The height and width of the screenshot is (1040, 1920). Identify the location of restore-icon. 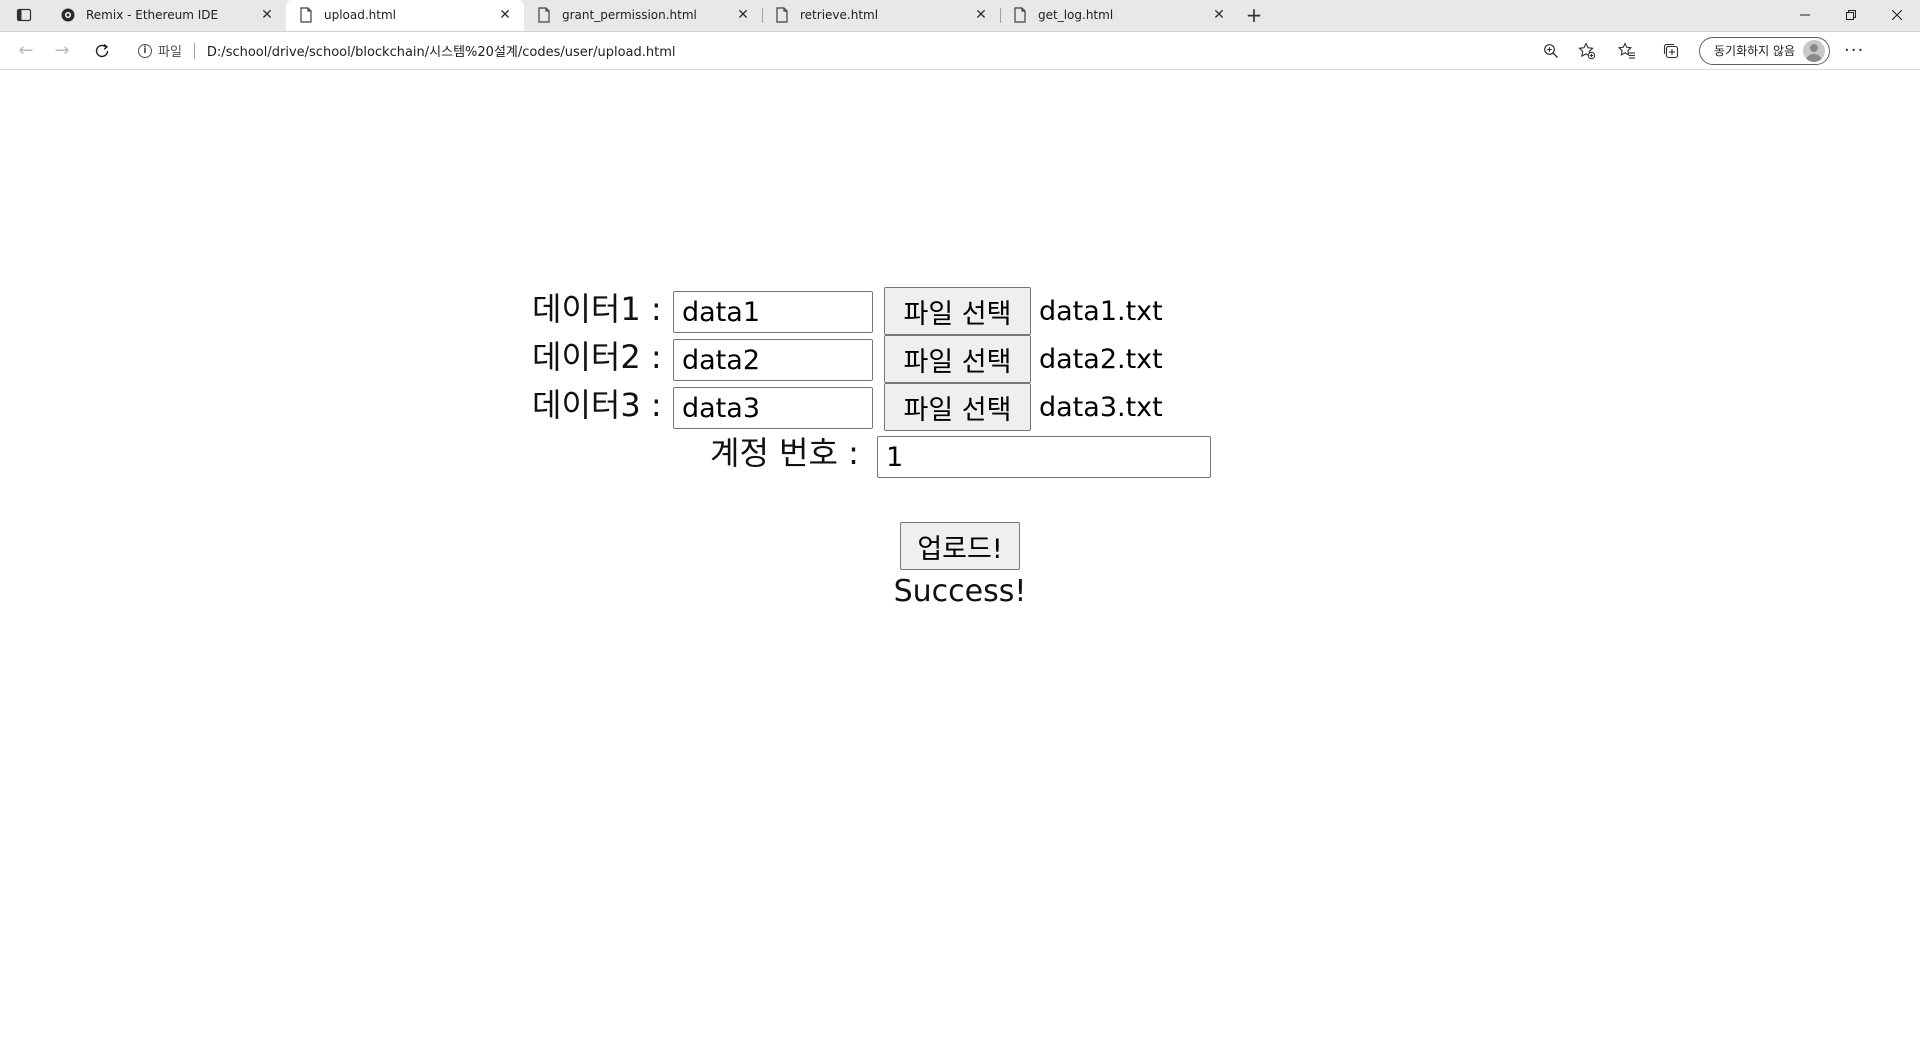
(1851, 15).